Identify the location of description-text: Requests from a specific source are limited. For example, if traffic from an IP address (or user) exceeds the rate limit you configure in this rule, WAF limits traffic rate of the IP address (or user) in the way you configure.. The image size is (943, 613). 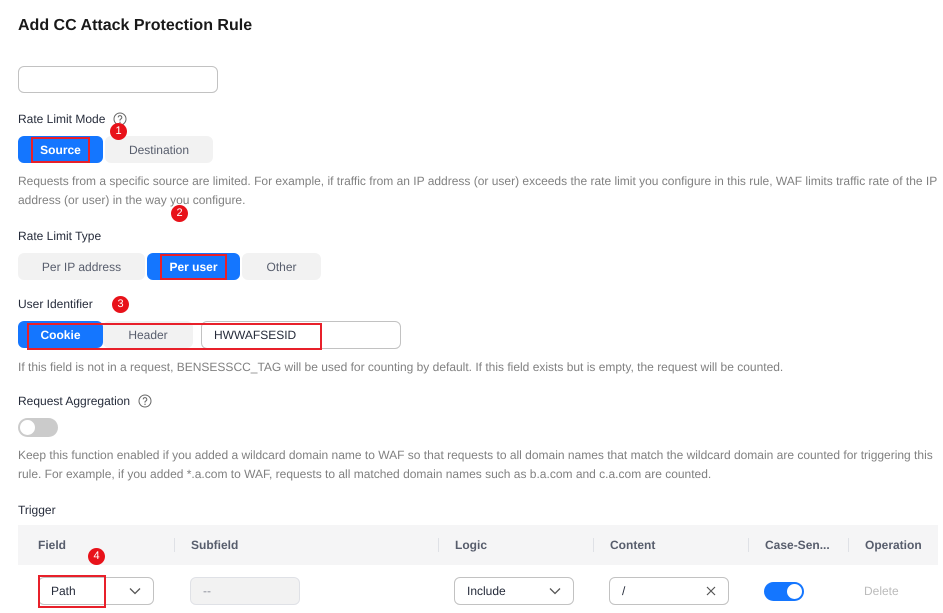
(478, 190).